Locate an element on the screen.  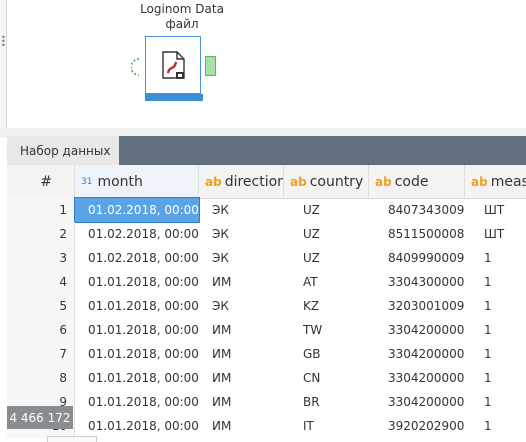
output-port-icon is located at coordinates (210, 66).